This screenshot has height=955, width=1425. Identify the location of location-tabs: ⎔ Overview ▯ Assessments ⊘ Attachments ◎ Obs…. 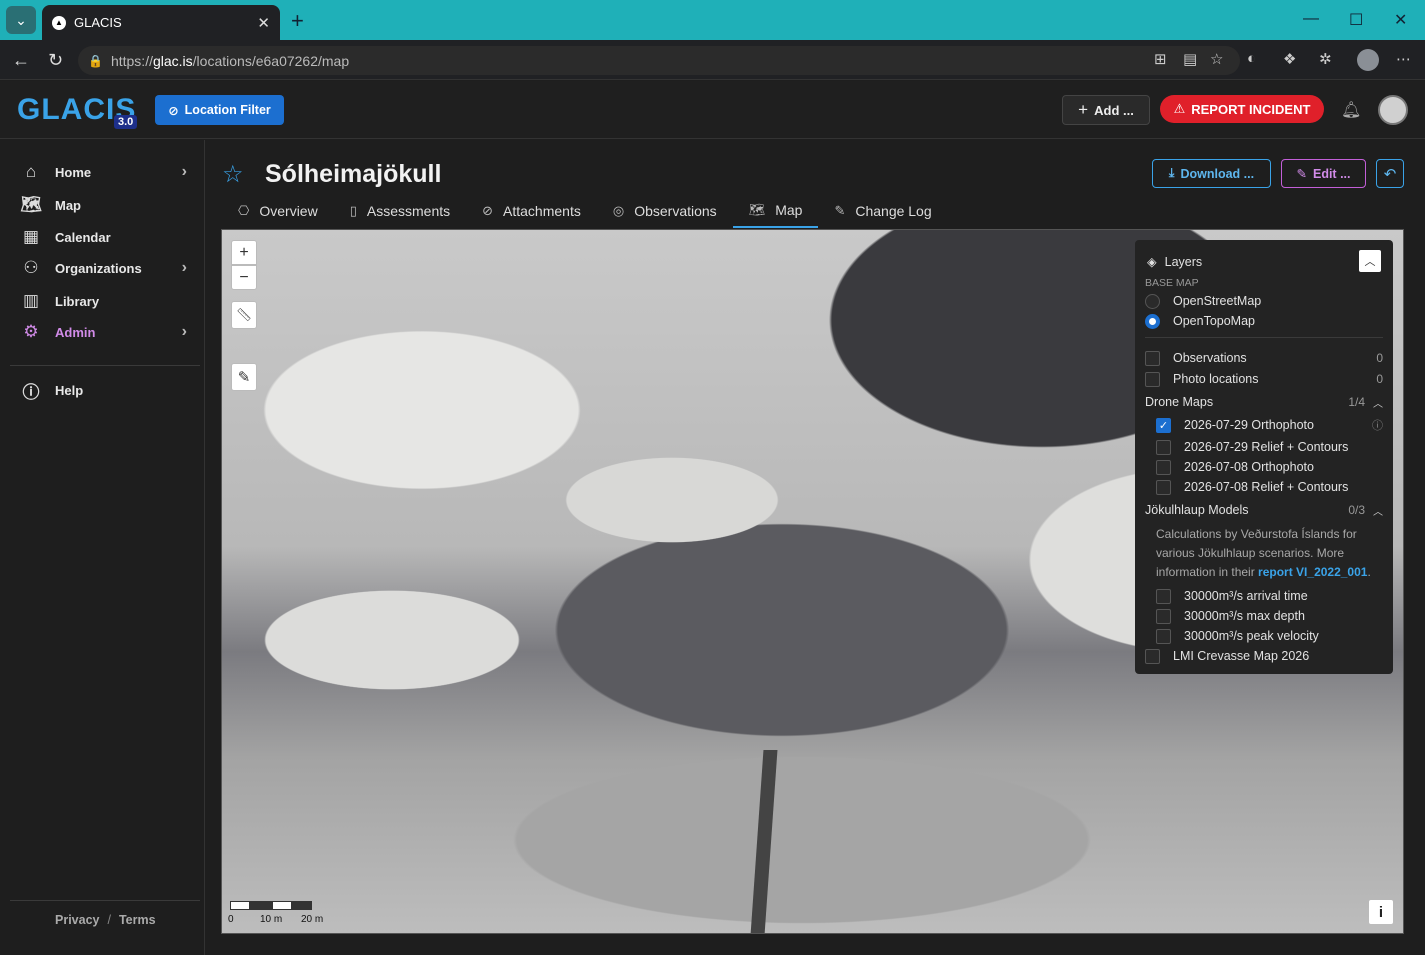
(585, 211).